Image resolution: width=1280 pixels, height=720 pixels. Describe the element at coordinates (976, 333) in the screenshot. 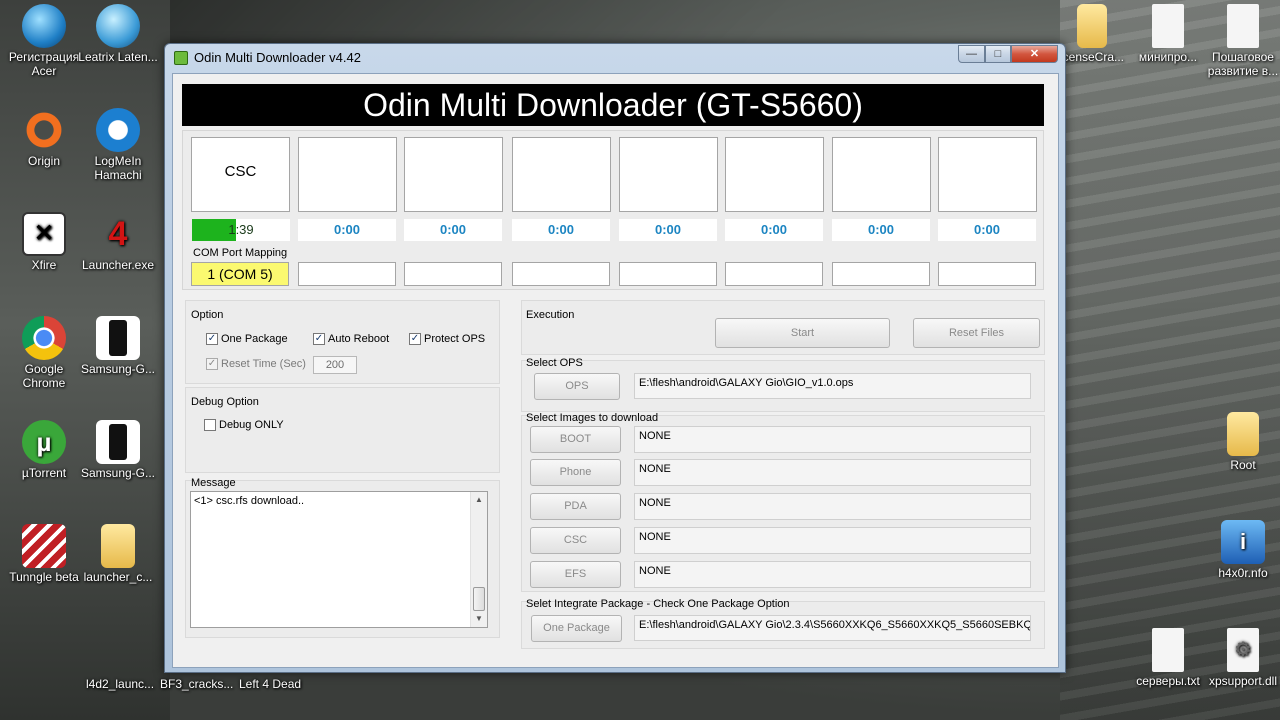

I see `reset-files-button: Reset Files` at that location.